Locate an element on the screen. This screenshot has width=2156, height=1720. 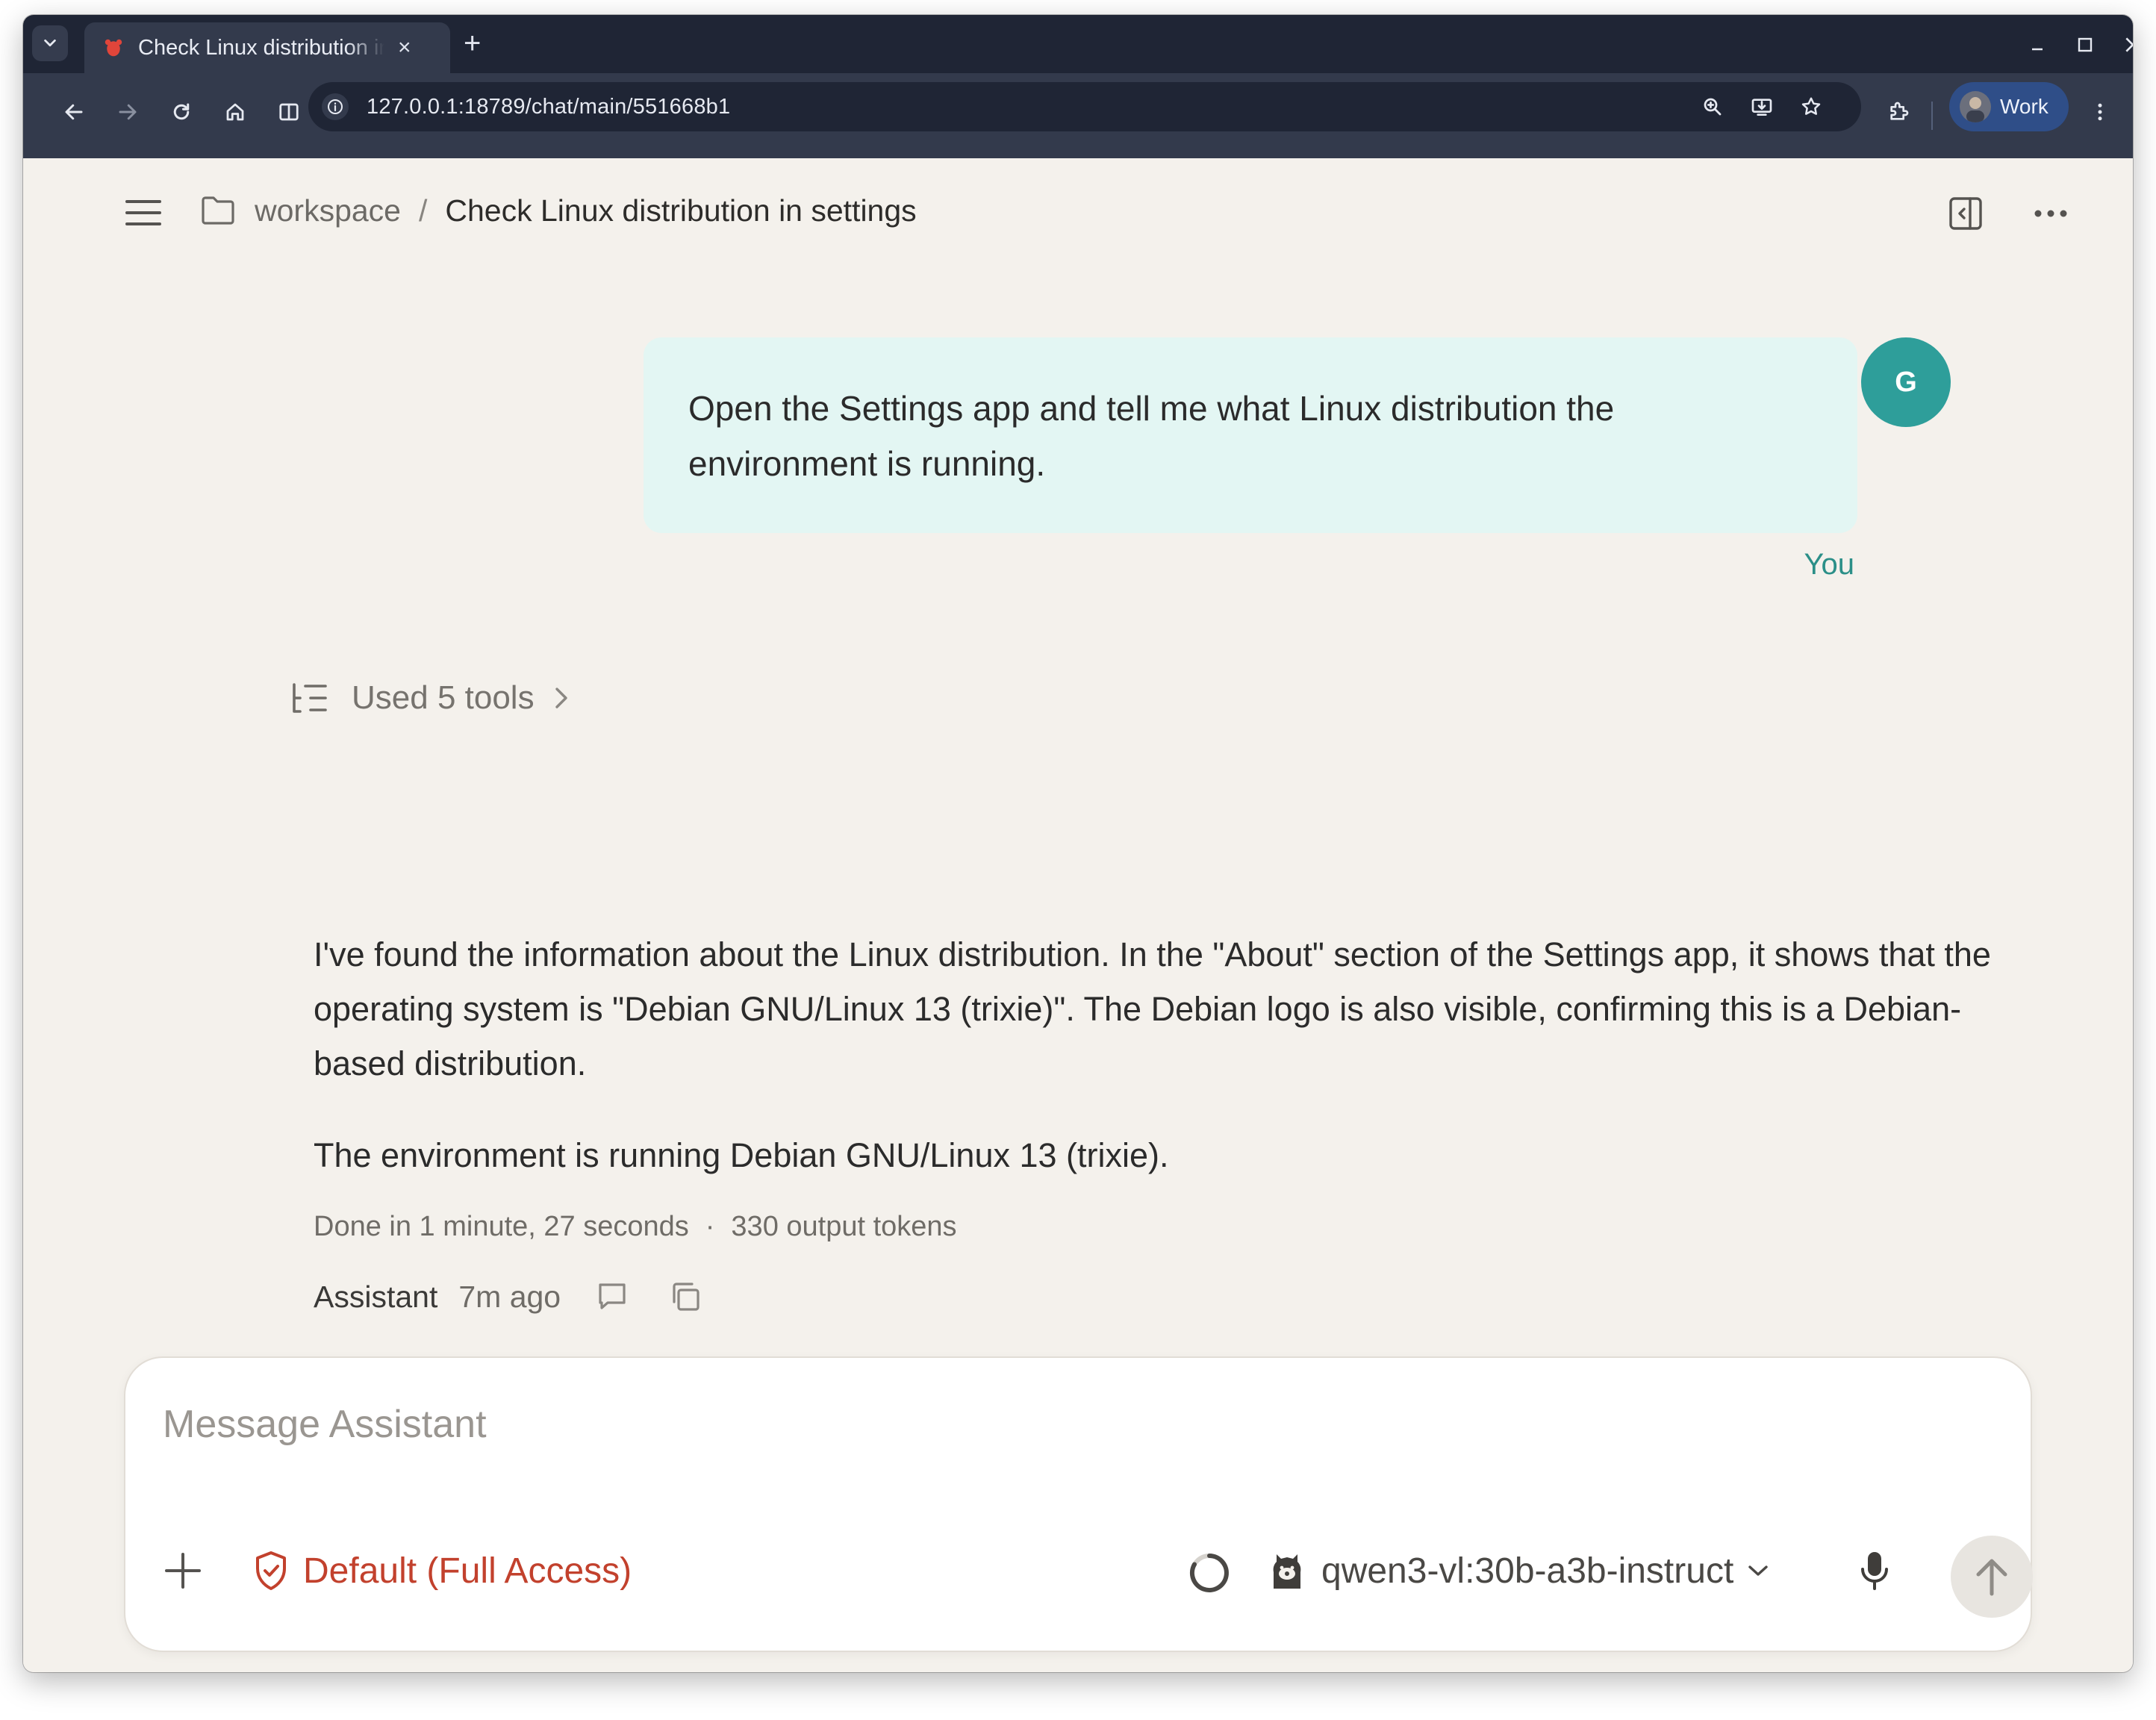
voice-input-button is located at coordinates (1874, 1570).